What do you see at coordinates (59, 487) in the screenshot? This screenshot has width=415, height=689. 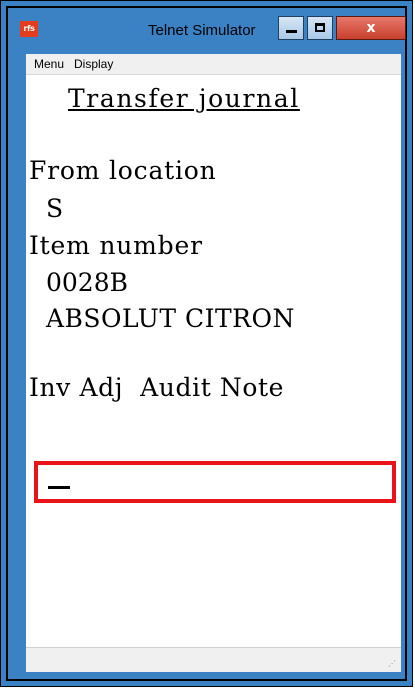 I see `text-cursor` at bounding box center [59, 487].